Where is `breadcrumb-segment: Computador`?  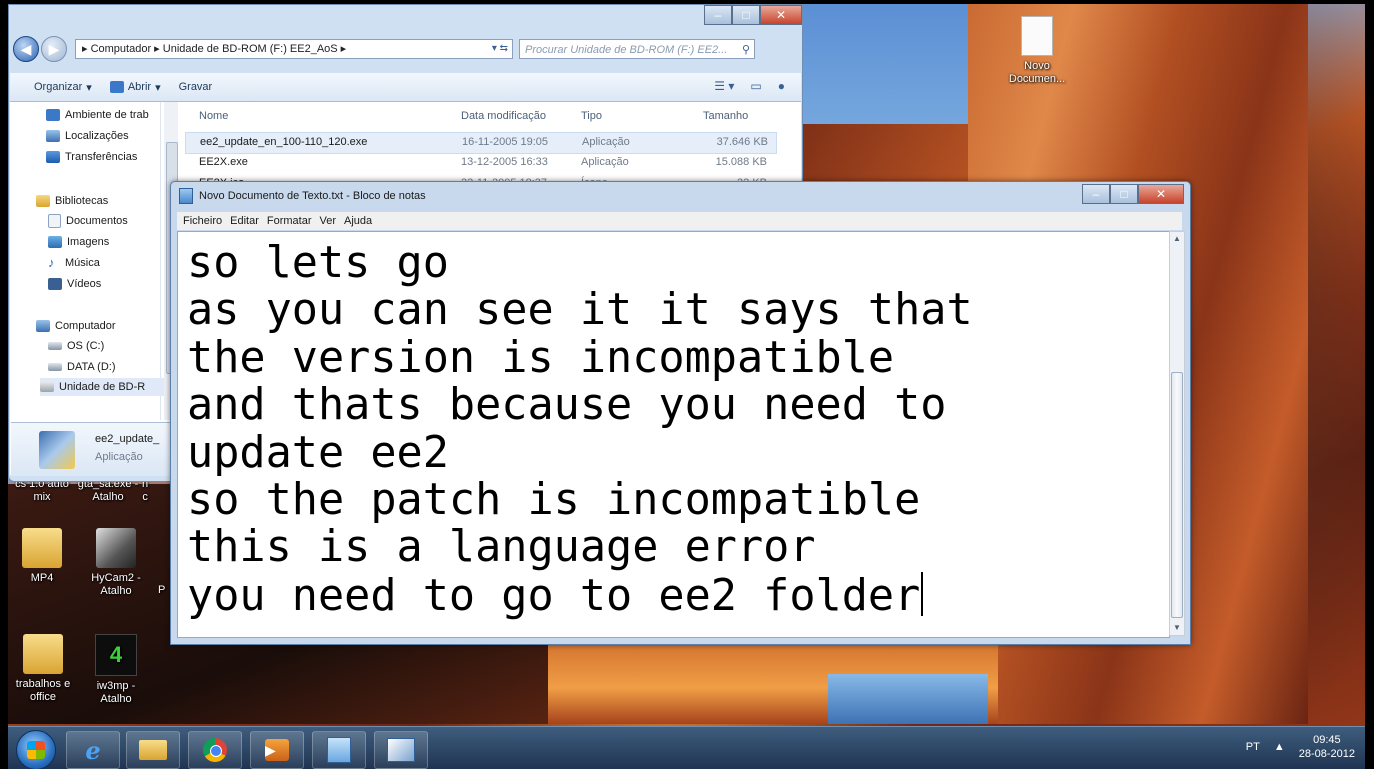
breadcrumb-segment: Computador is located at coordinates (121, 49).